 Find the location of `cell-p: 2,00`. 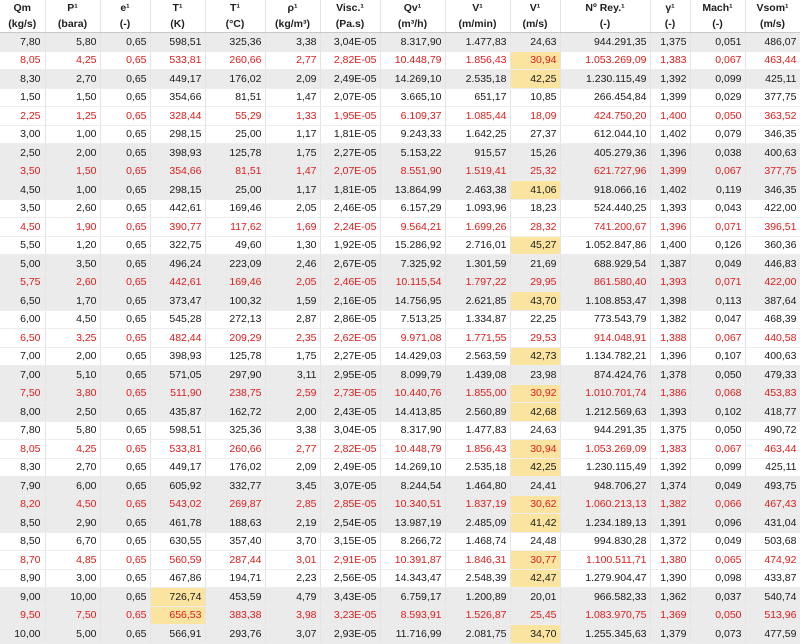

cell-p: 2,00 is located at coordinates (73, 356).